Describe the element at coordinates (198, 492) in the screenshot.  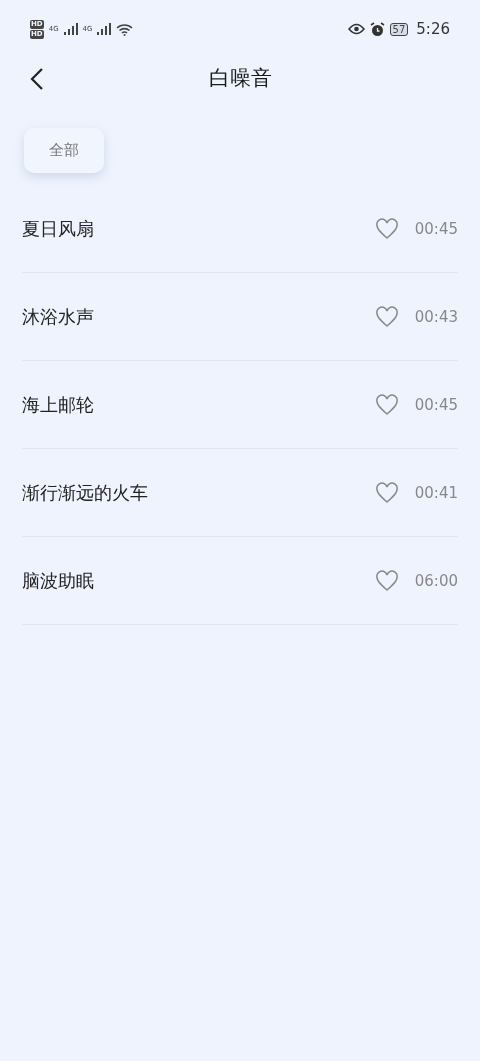
I see `track-name: 渐行渐远的火车` at that location.